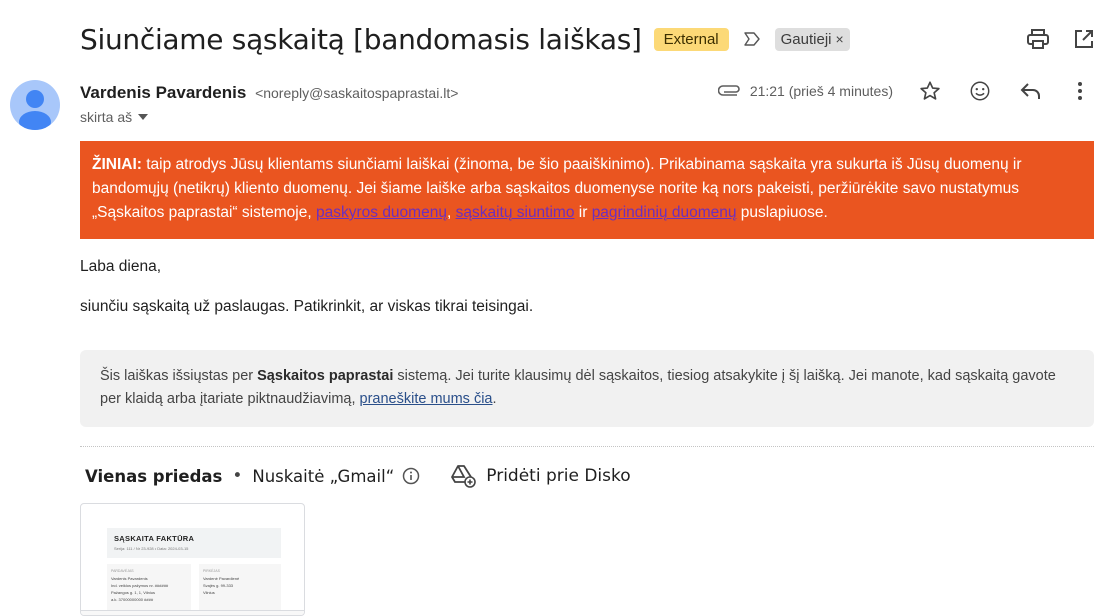 The width and height of the screenshot is (1111, 616). Describe the element at coordinates (1084, 39) in the screenshot. I see `open-new-window-icon` at that location.